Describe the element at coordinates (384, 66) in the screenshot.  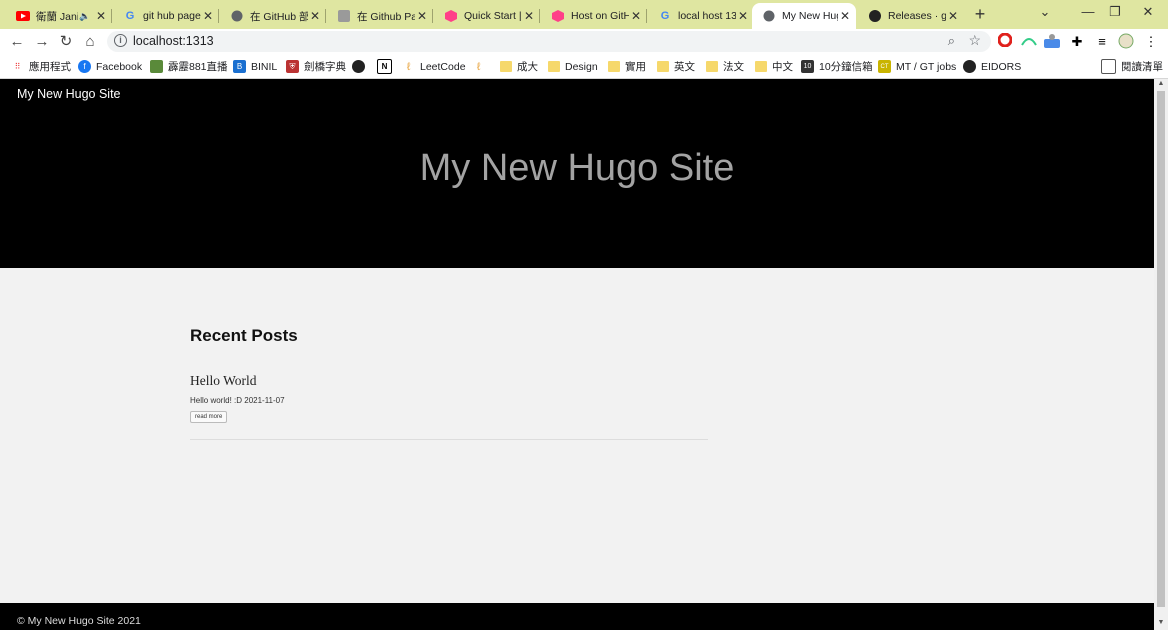
I see `notion-icon: N` at that location.